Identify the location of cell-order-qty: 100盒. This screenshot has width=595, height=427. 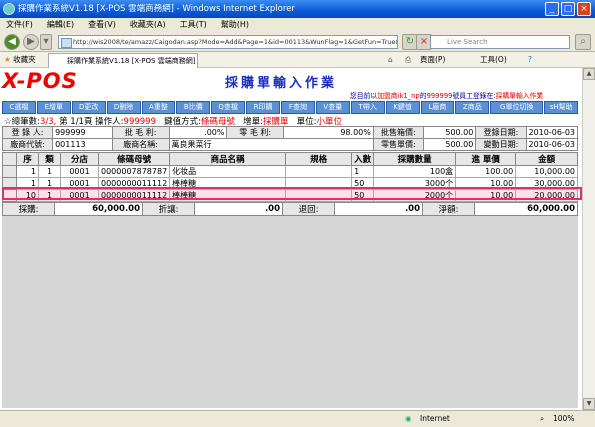
(415, 171).